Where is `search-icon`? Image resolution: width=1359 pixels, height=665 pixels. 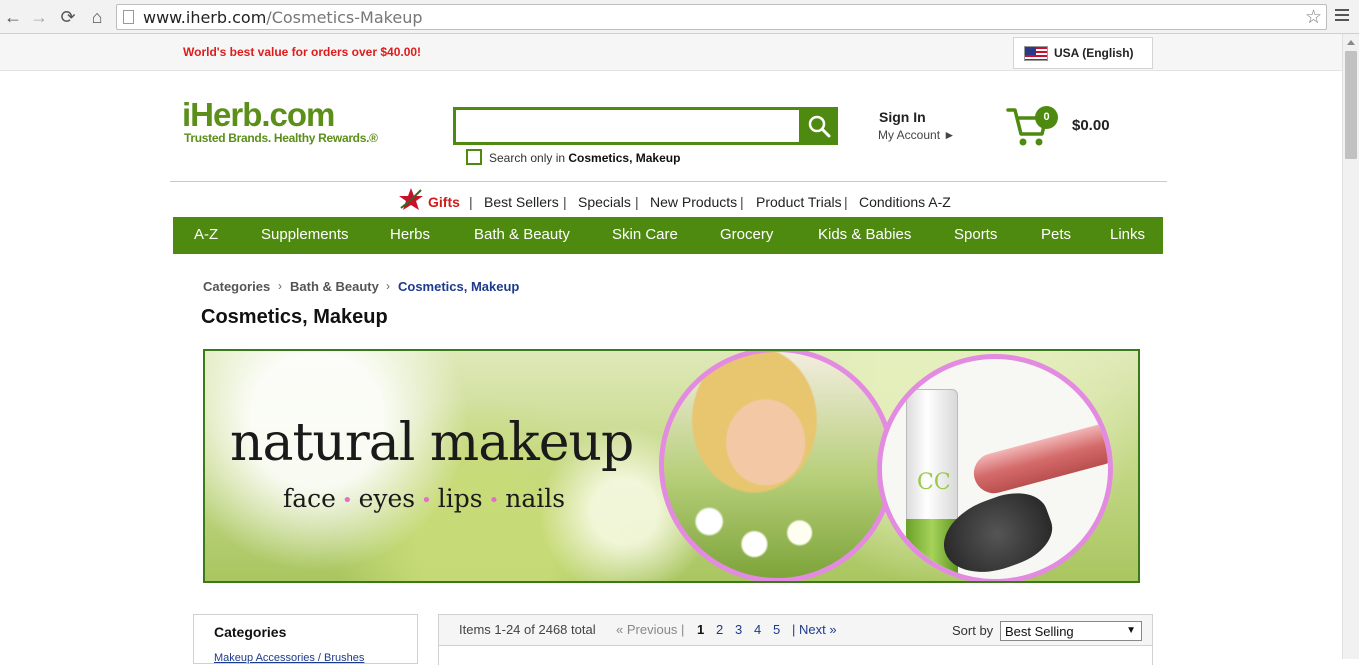 search-icon is located at coordinates (819, 126).